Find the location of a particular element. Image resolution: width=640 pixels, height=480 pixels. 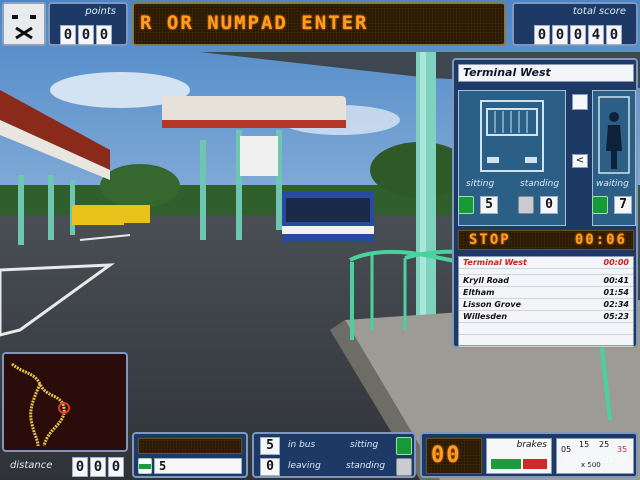

brakes-bar is located at coordinates (506, 464).